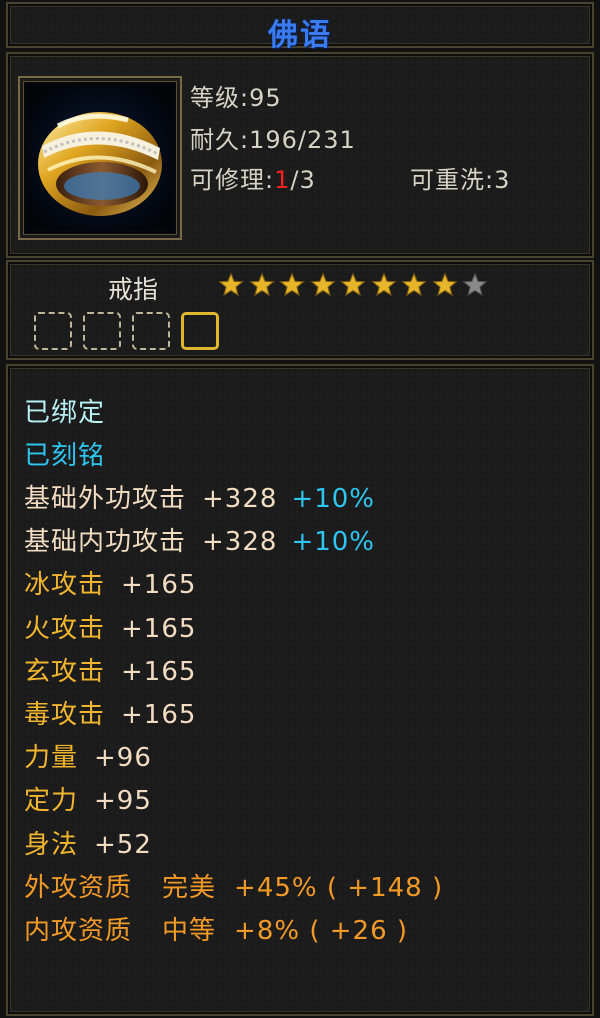 This screenshot has height=1018, width=600. Describe the element at coordinates (321, 931) in the screenshot. I see `quality-value: +8% ( +26 )` at that location.